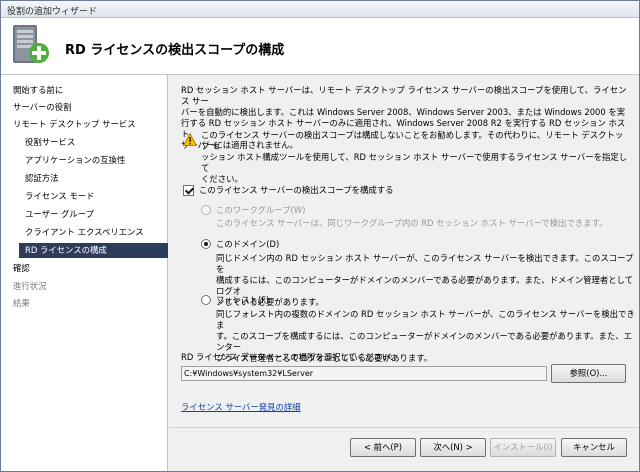 This screenshot has width=640, height=472. What do you see at coordinates (42, 178) in the screenshot?
I see `step-authentication-method: 認証方法` at bounding box center [42, 178].